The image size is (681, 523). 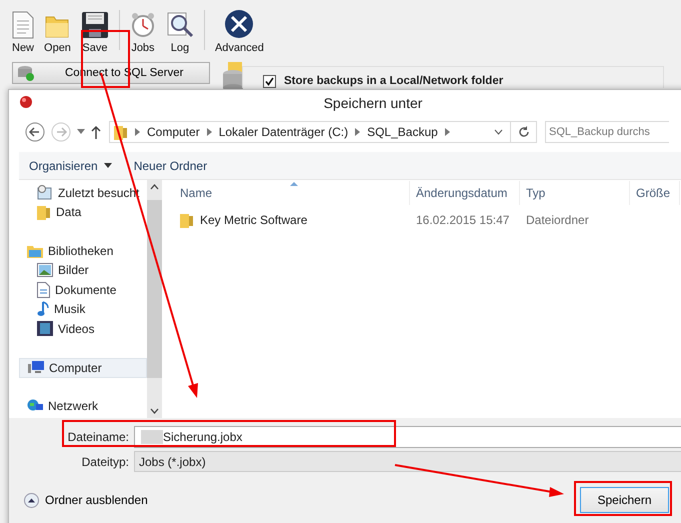 I want to click on database-add-icon, so click(x=26, y=73).